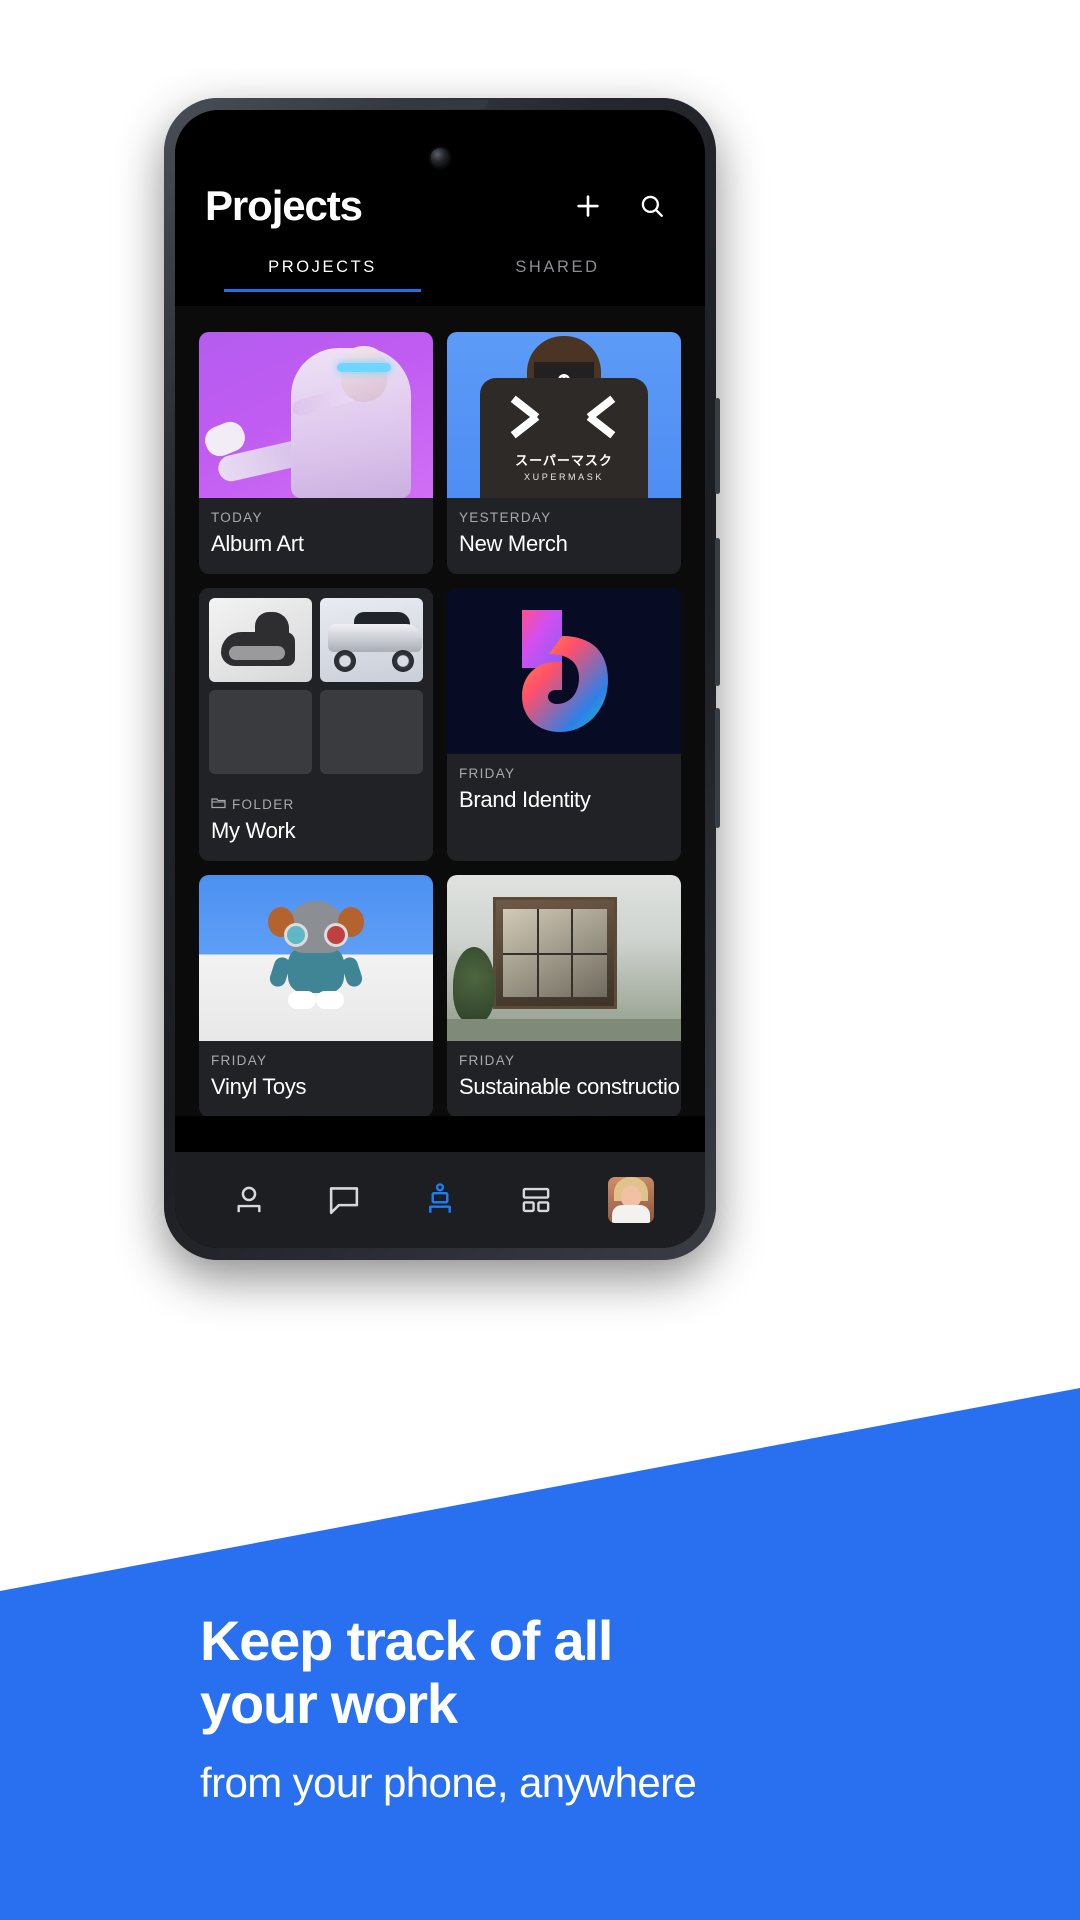  I want to click on tab-active-indicator, so click(322, 290).